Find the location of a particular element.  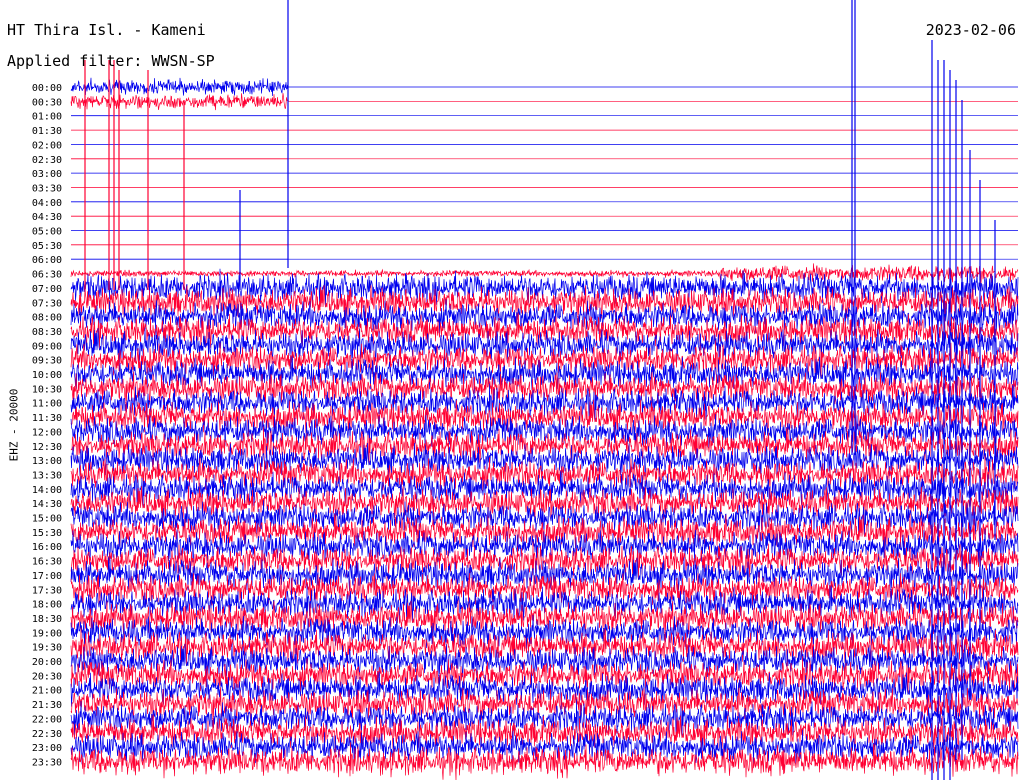

row-label-1800: 18:00 is located at coordinates (47, 605).